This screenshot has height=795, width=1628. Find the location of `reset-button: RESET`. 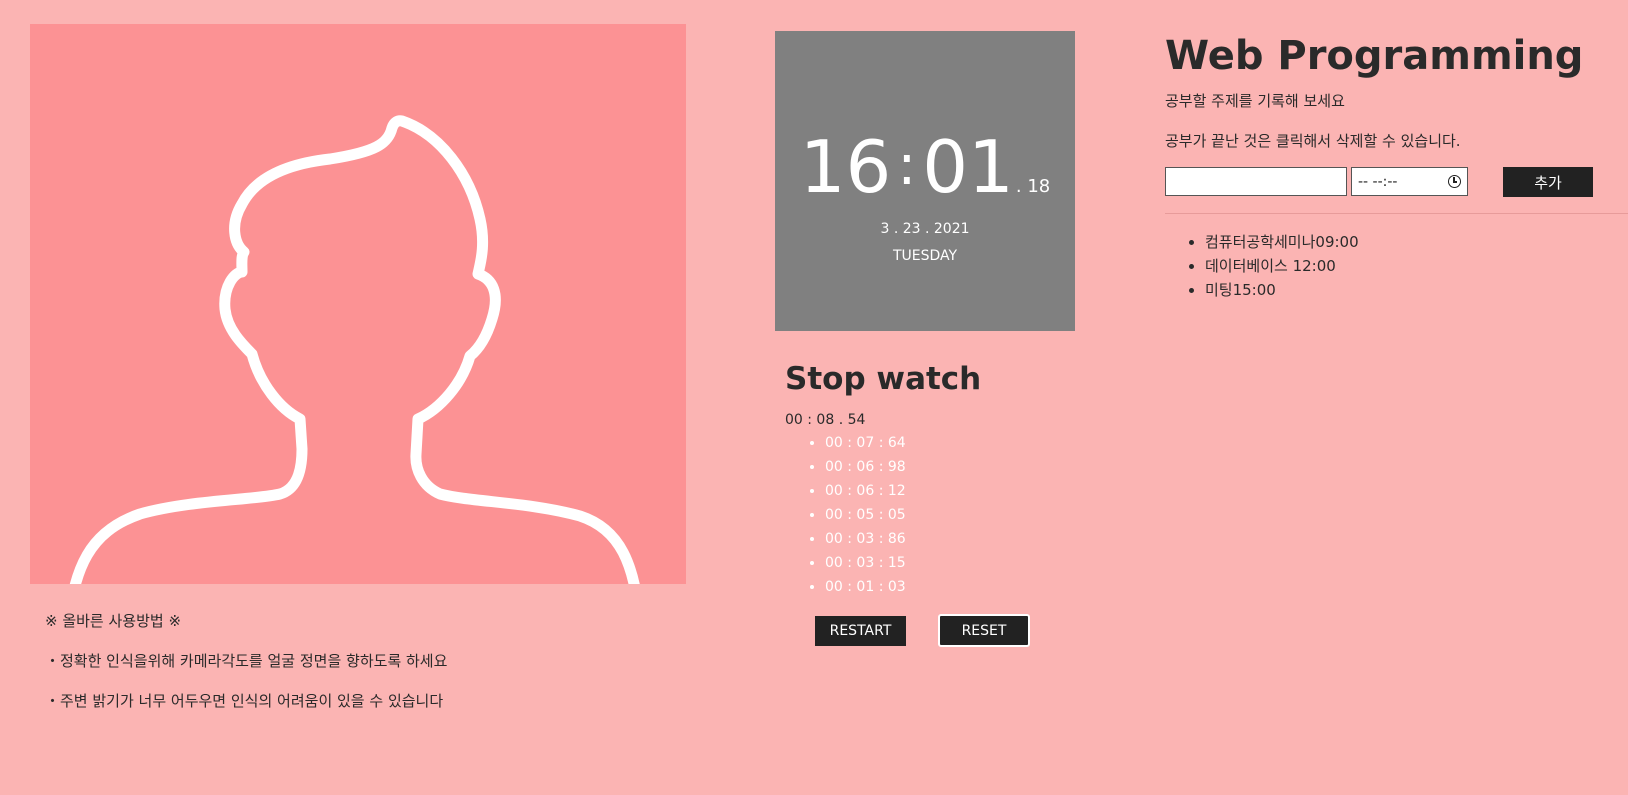

reset-button: RESET is located at coordinates (984, 630).